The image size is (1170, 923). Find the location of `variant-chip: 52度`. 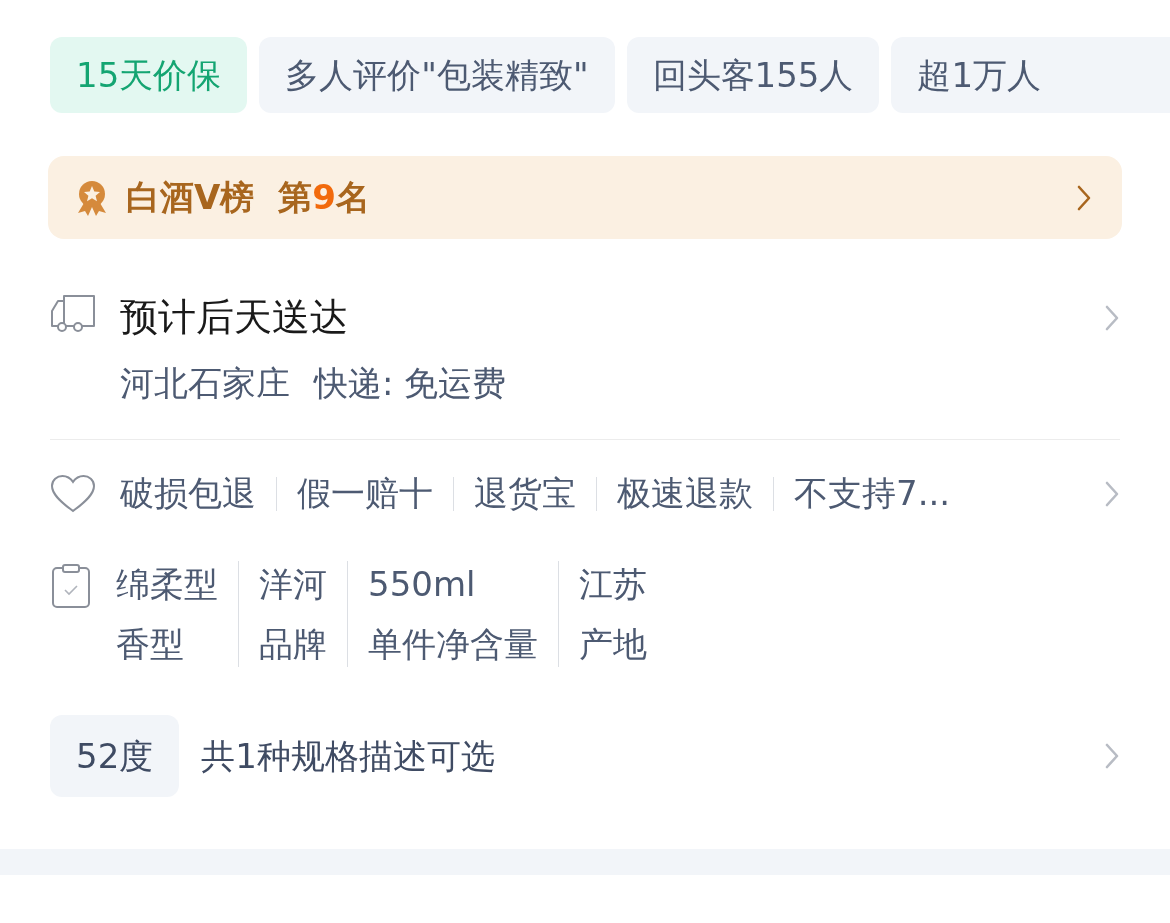

variant-chip: 52度 is located at coordinates (115, 756).